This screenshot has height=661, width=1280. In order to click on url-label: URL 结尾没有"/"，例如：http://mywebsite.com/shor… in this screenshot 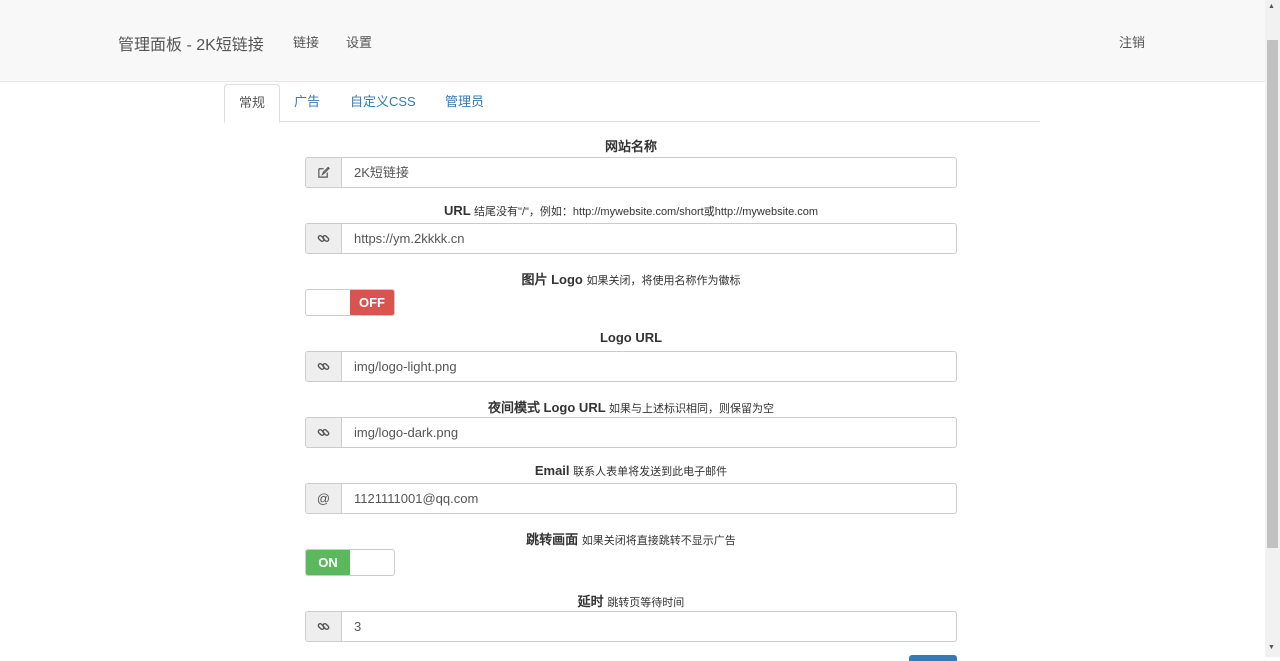, I will do `click(631, 211)`.